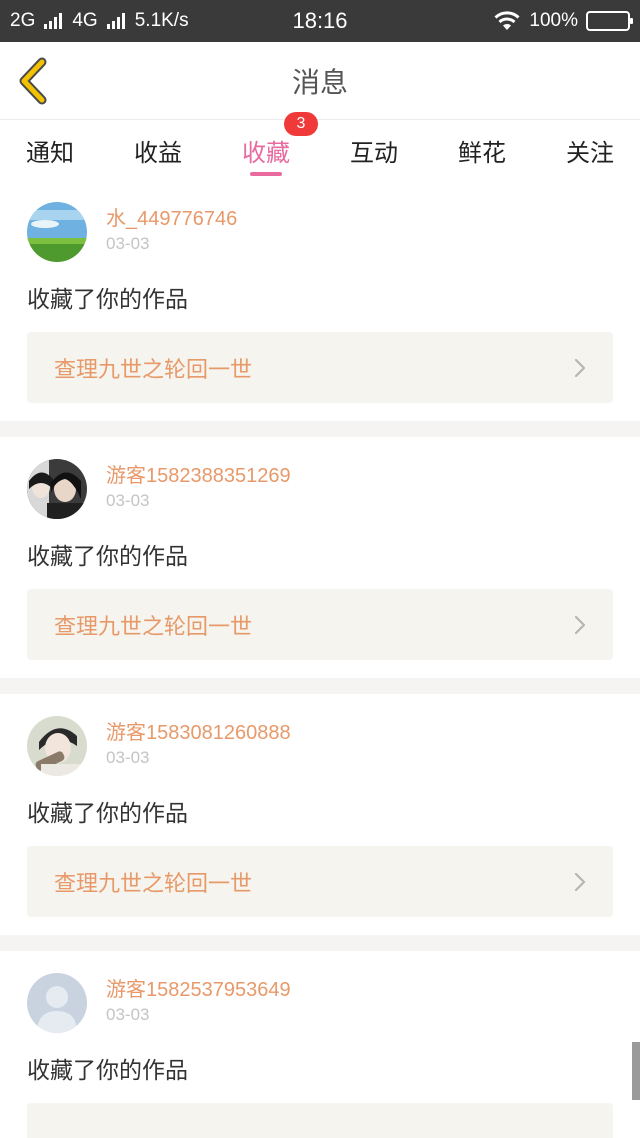 The image size is (640, 1138). What do you see at coordinates (636, 1071) in the screenshot?
I see `scrollbar` at bounding box center [636, 1071].